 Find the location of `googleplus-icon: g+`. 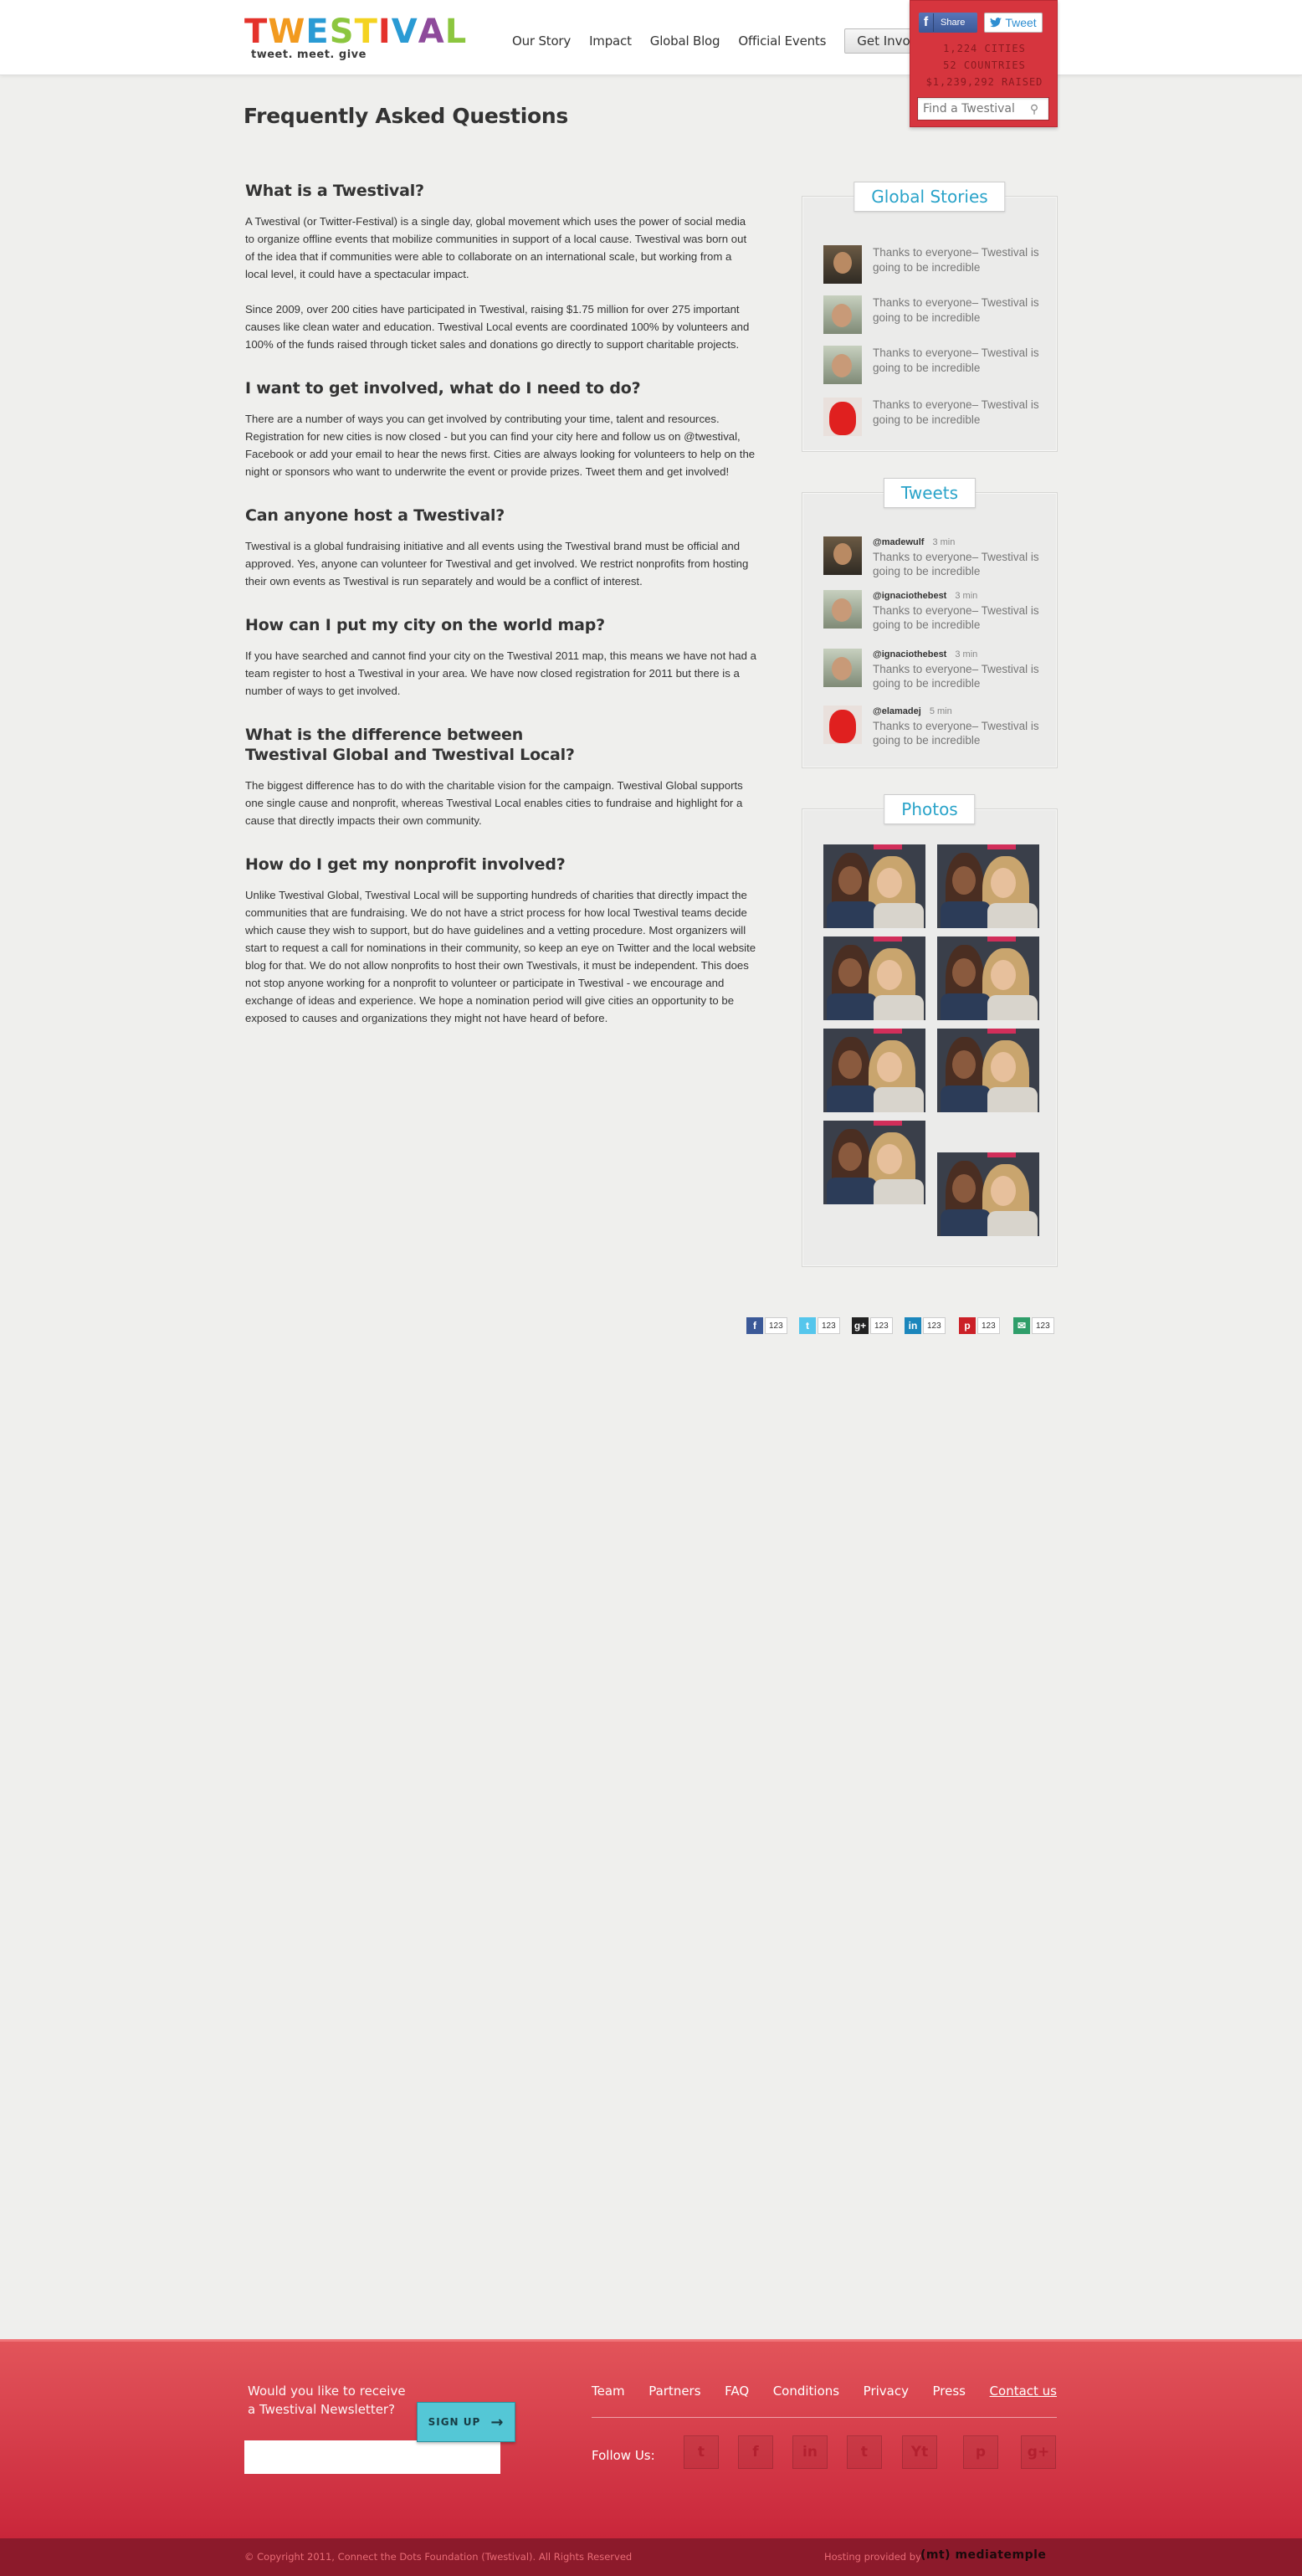

googleplus-icon: g+ is located at coordinates (1038, 2452).